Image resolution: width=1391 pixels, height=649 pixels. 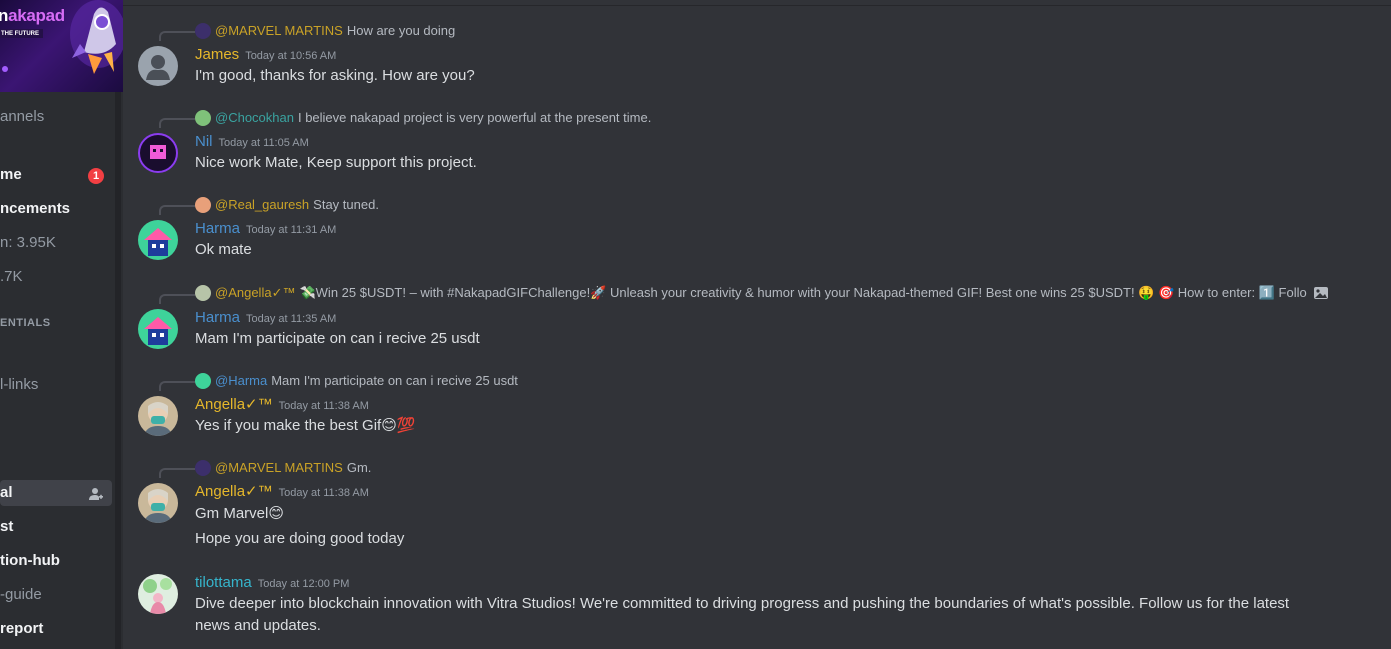 What do you see at coordinates (158, 594) in the screenshot?
I see `tilottama-avatar` at bounding box center [158, 594].